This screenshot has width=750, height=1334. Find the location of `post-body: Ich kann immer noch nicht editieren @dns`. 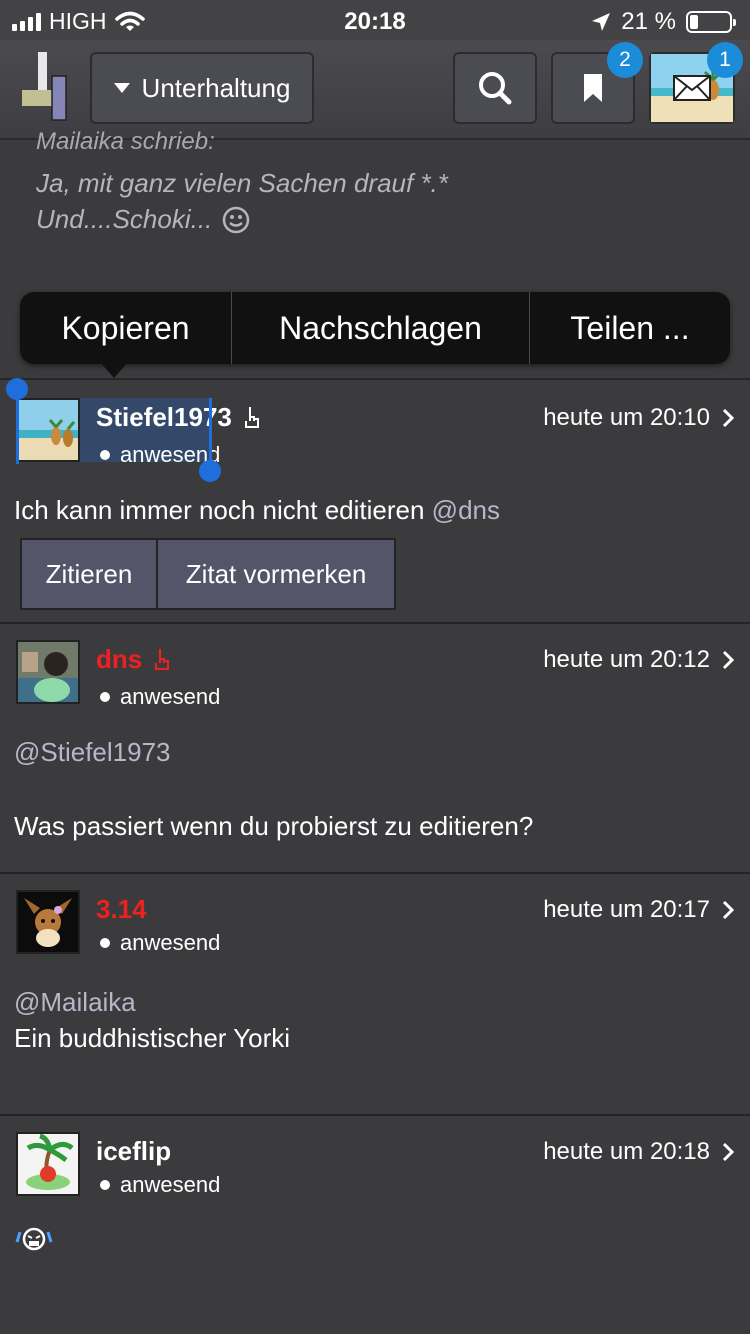

post-body: Ich kann immer noch nicht editieren @dns is located at coordinates (257, 510).